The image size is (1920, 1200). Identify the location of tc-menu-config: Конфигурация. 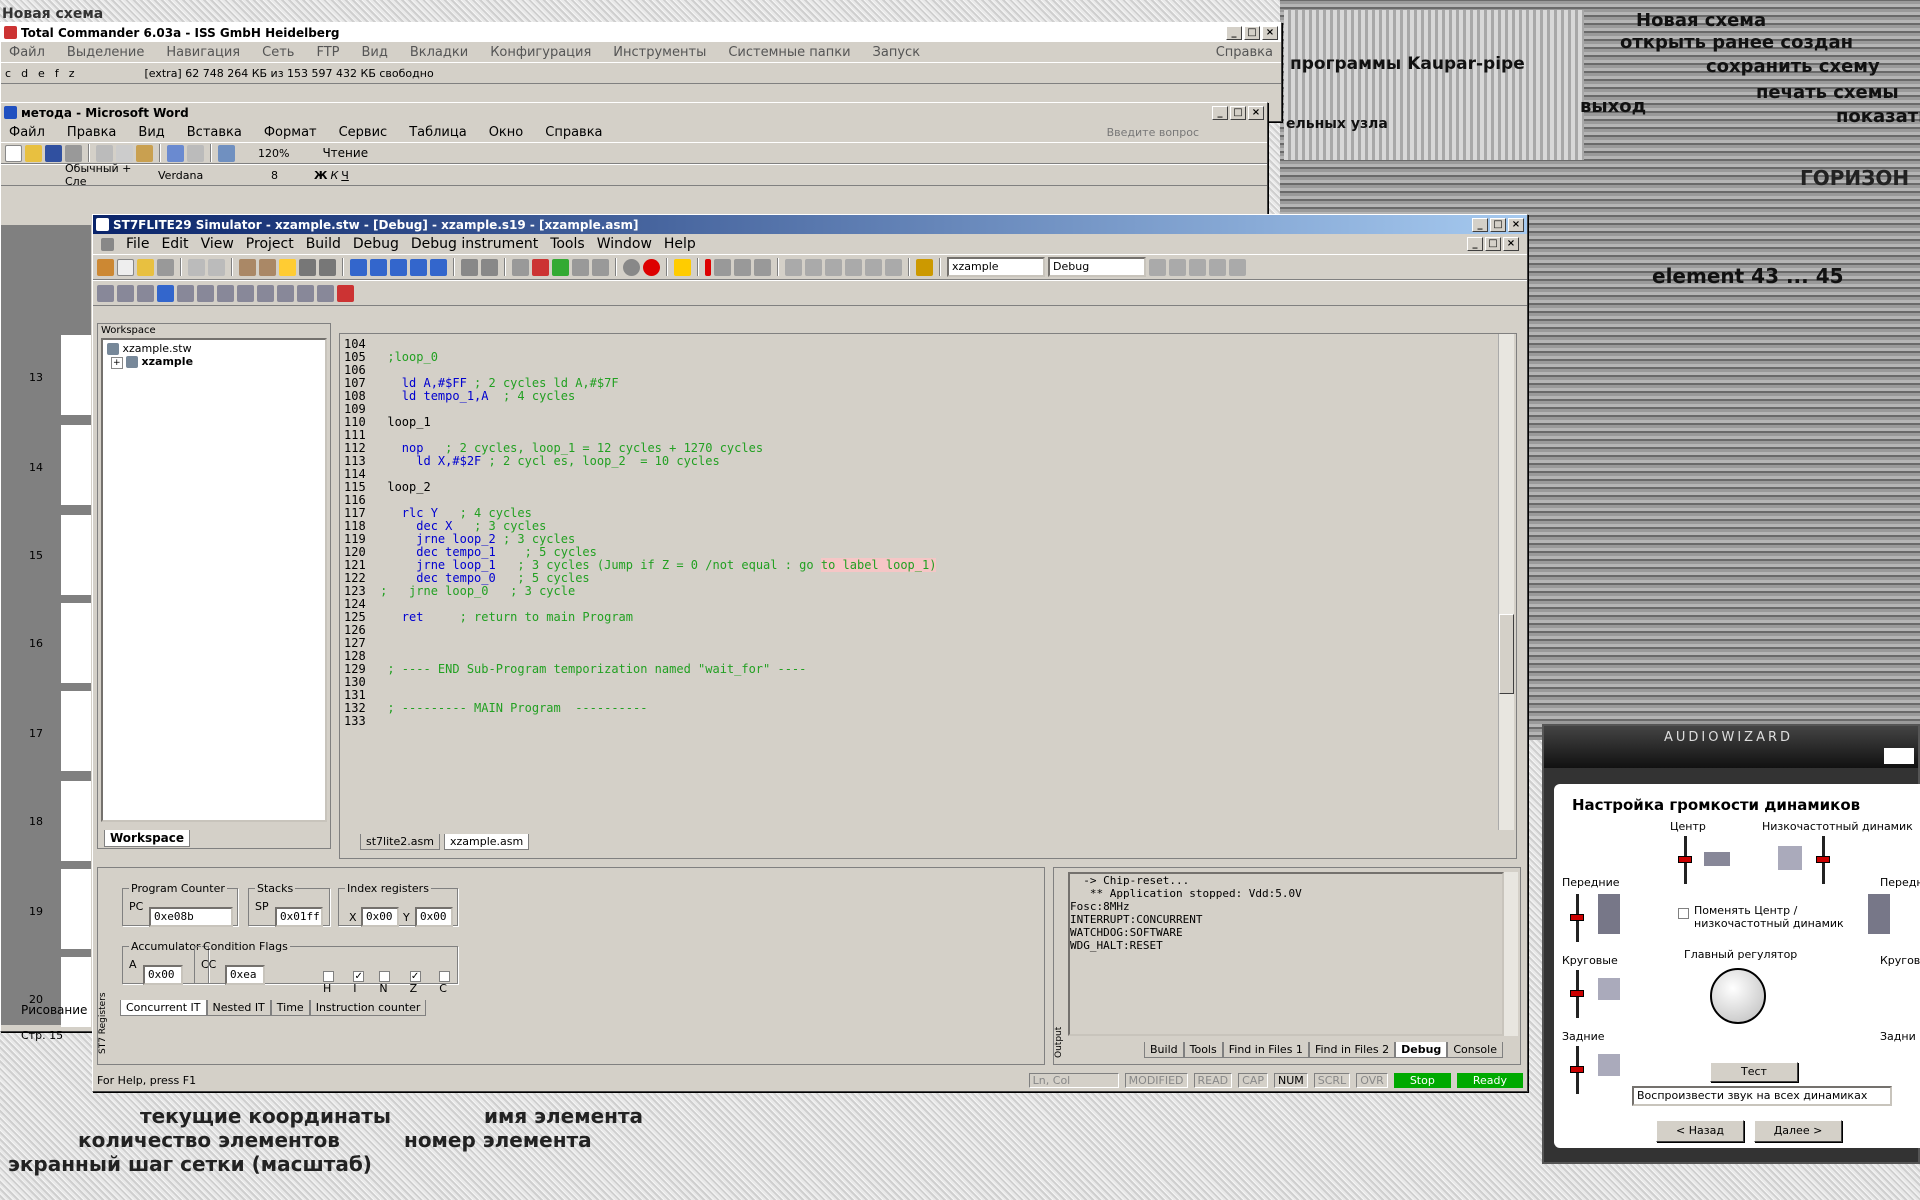
(540, 52).